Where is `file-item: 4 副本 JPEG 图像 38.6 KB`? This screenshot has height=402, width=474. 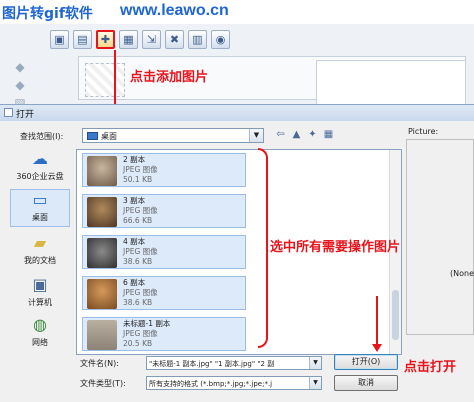
file-item: 4 副本 JPEG 图像 38.6 KB is located at coordinates (164, 252).